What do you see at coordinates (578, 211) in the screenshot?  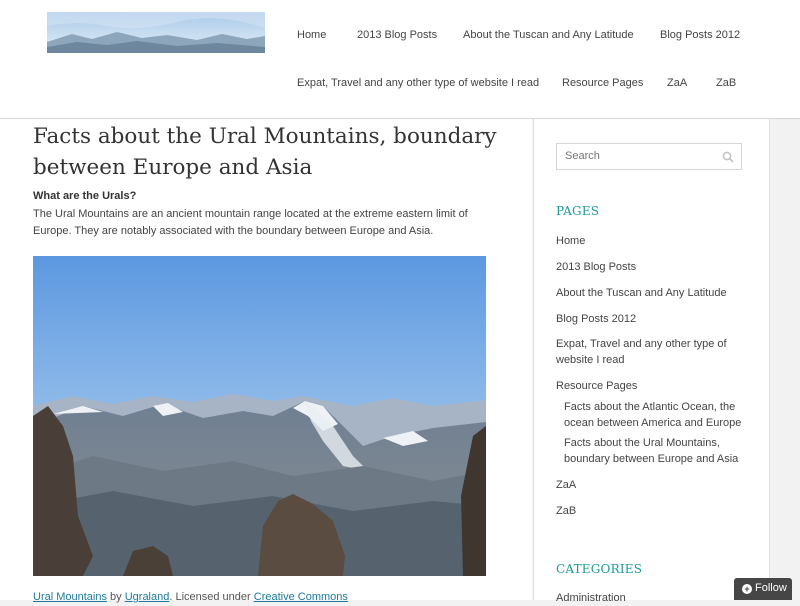 I see `pages-widget-title: PAGES` at bounding box center [578, 211].